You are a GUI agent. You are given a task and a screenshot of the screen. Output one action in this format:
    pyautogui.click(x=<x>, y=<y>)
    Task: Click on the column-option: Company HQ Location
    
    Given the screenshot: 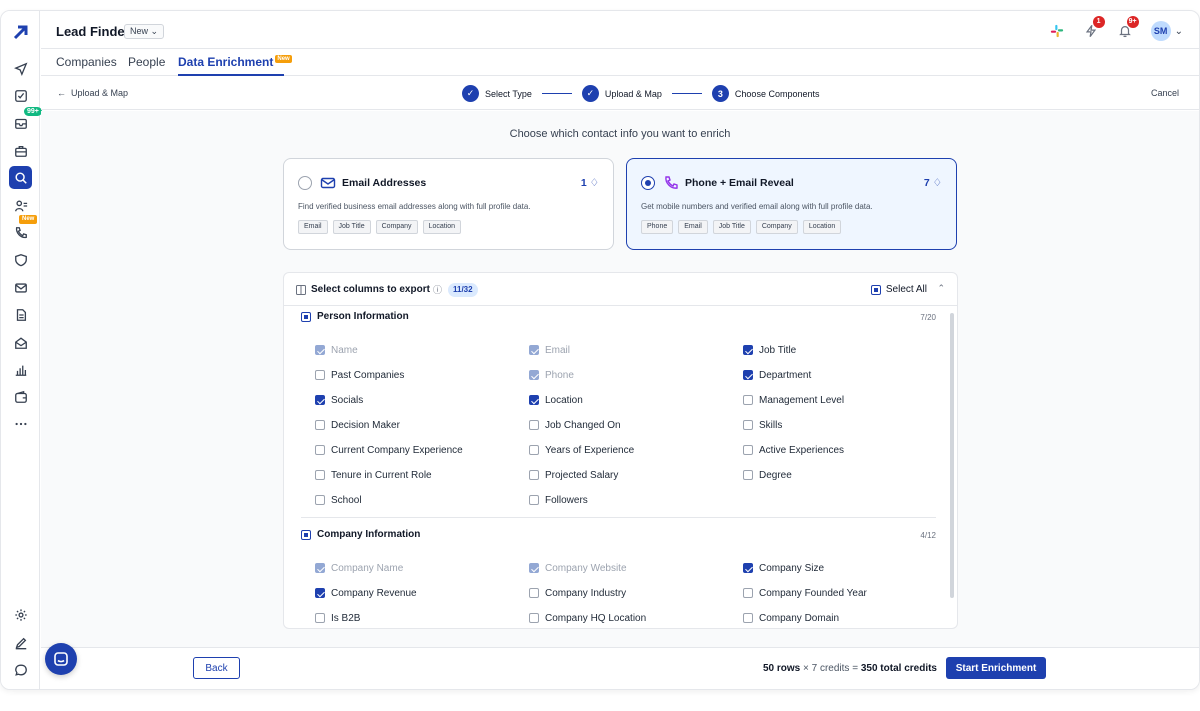 What is the action you would take?
    pyautogui.click(x=636, y=618)
    